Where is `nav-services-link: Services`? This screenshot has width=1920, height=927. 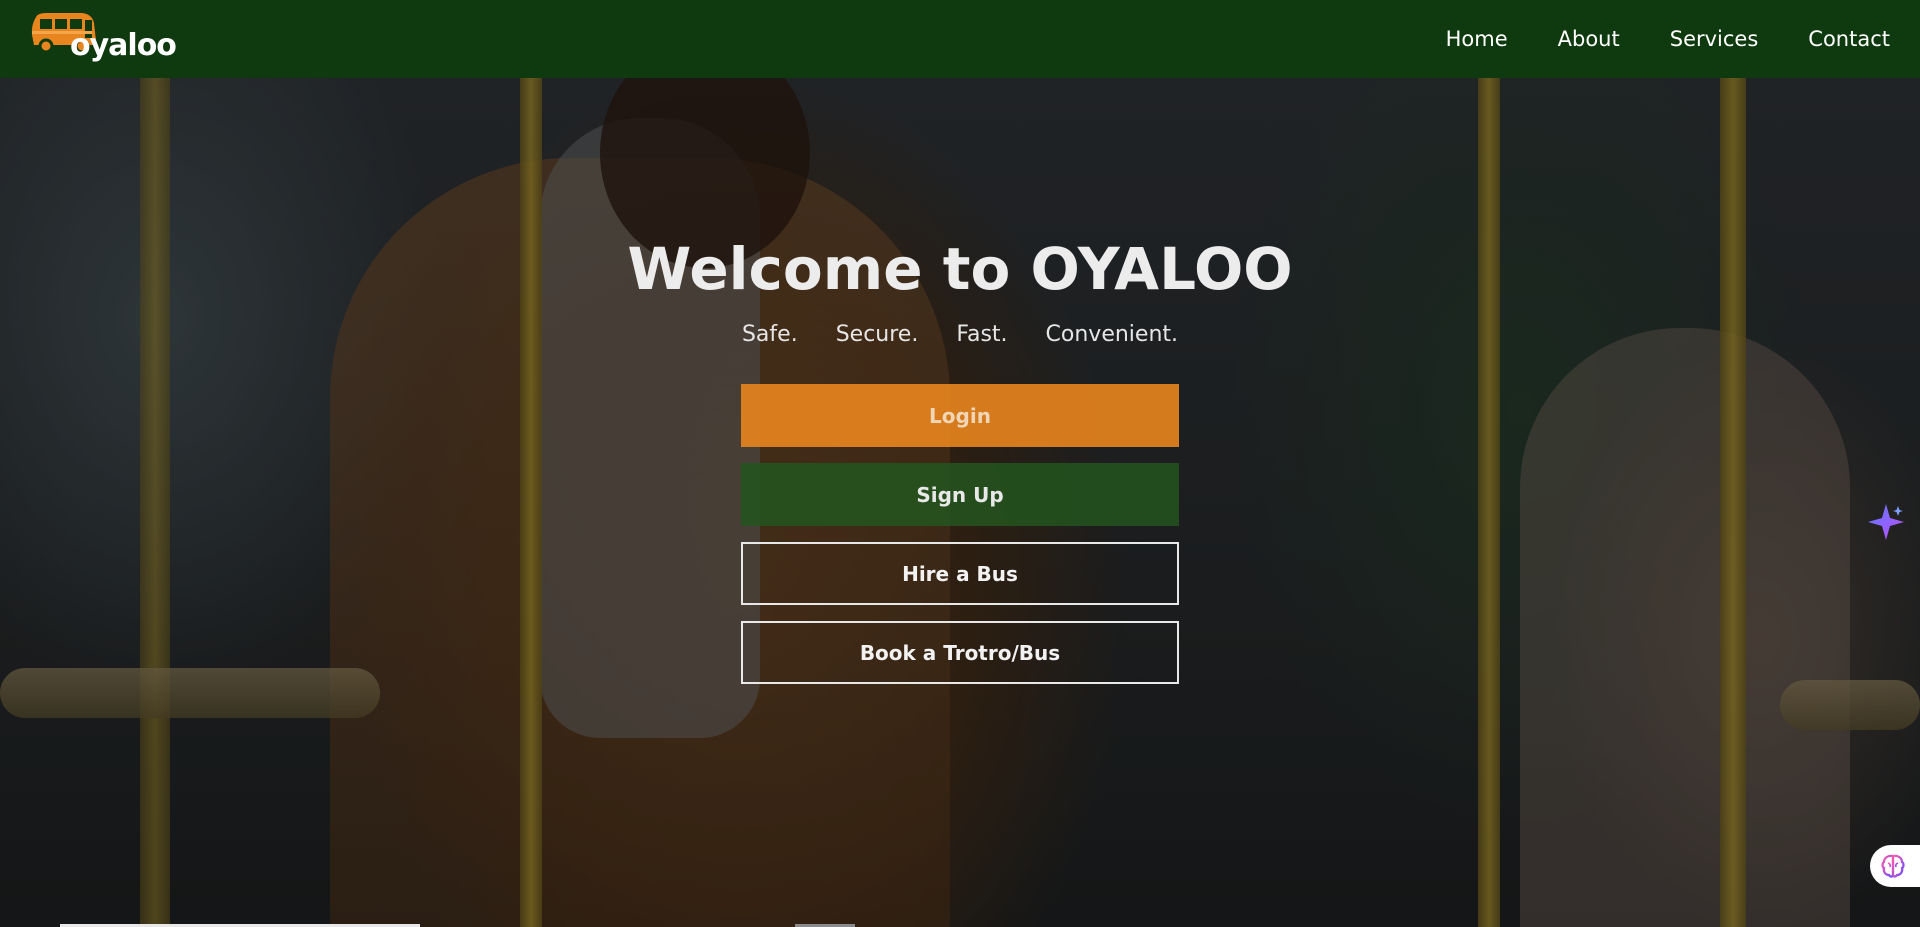
nav-services-link: Services is located at coordinates (1714, 39).